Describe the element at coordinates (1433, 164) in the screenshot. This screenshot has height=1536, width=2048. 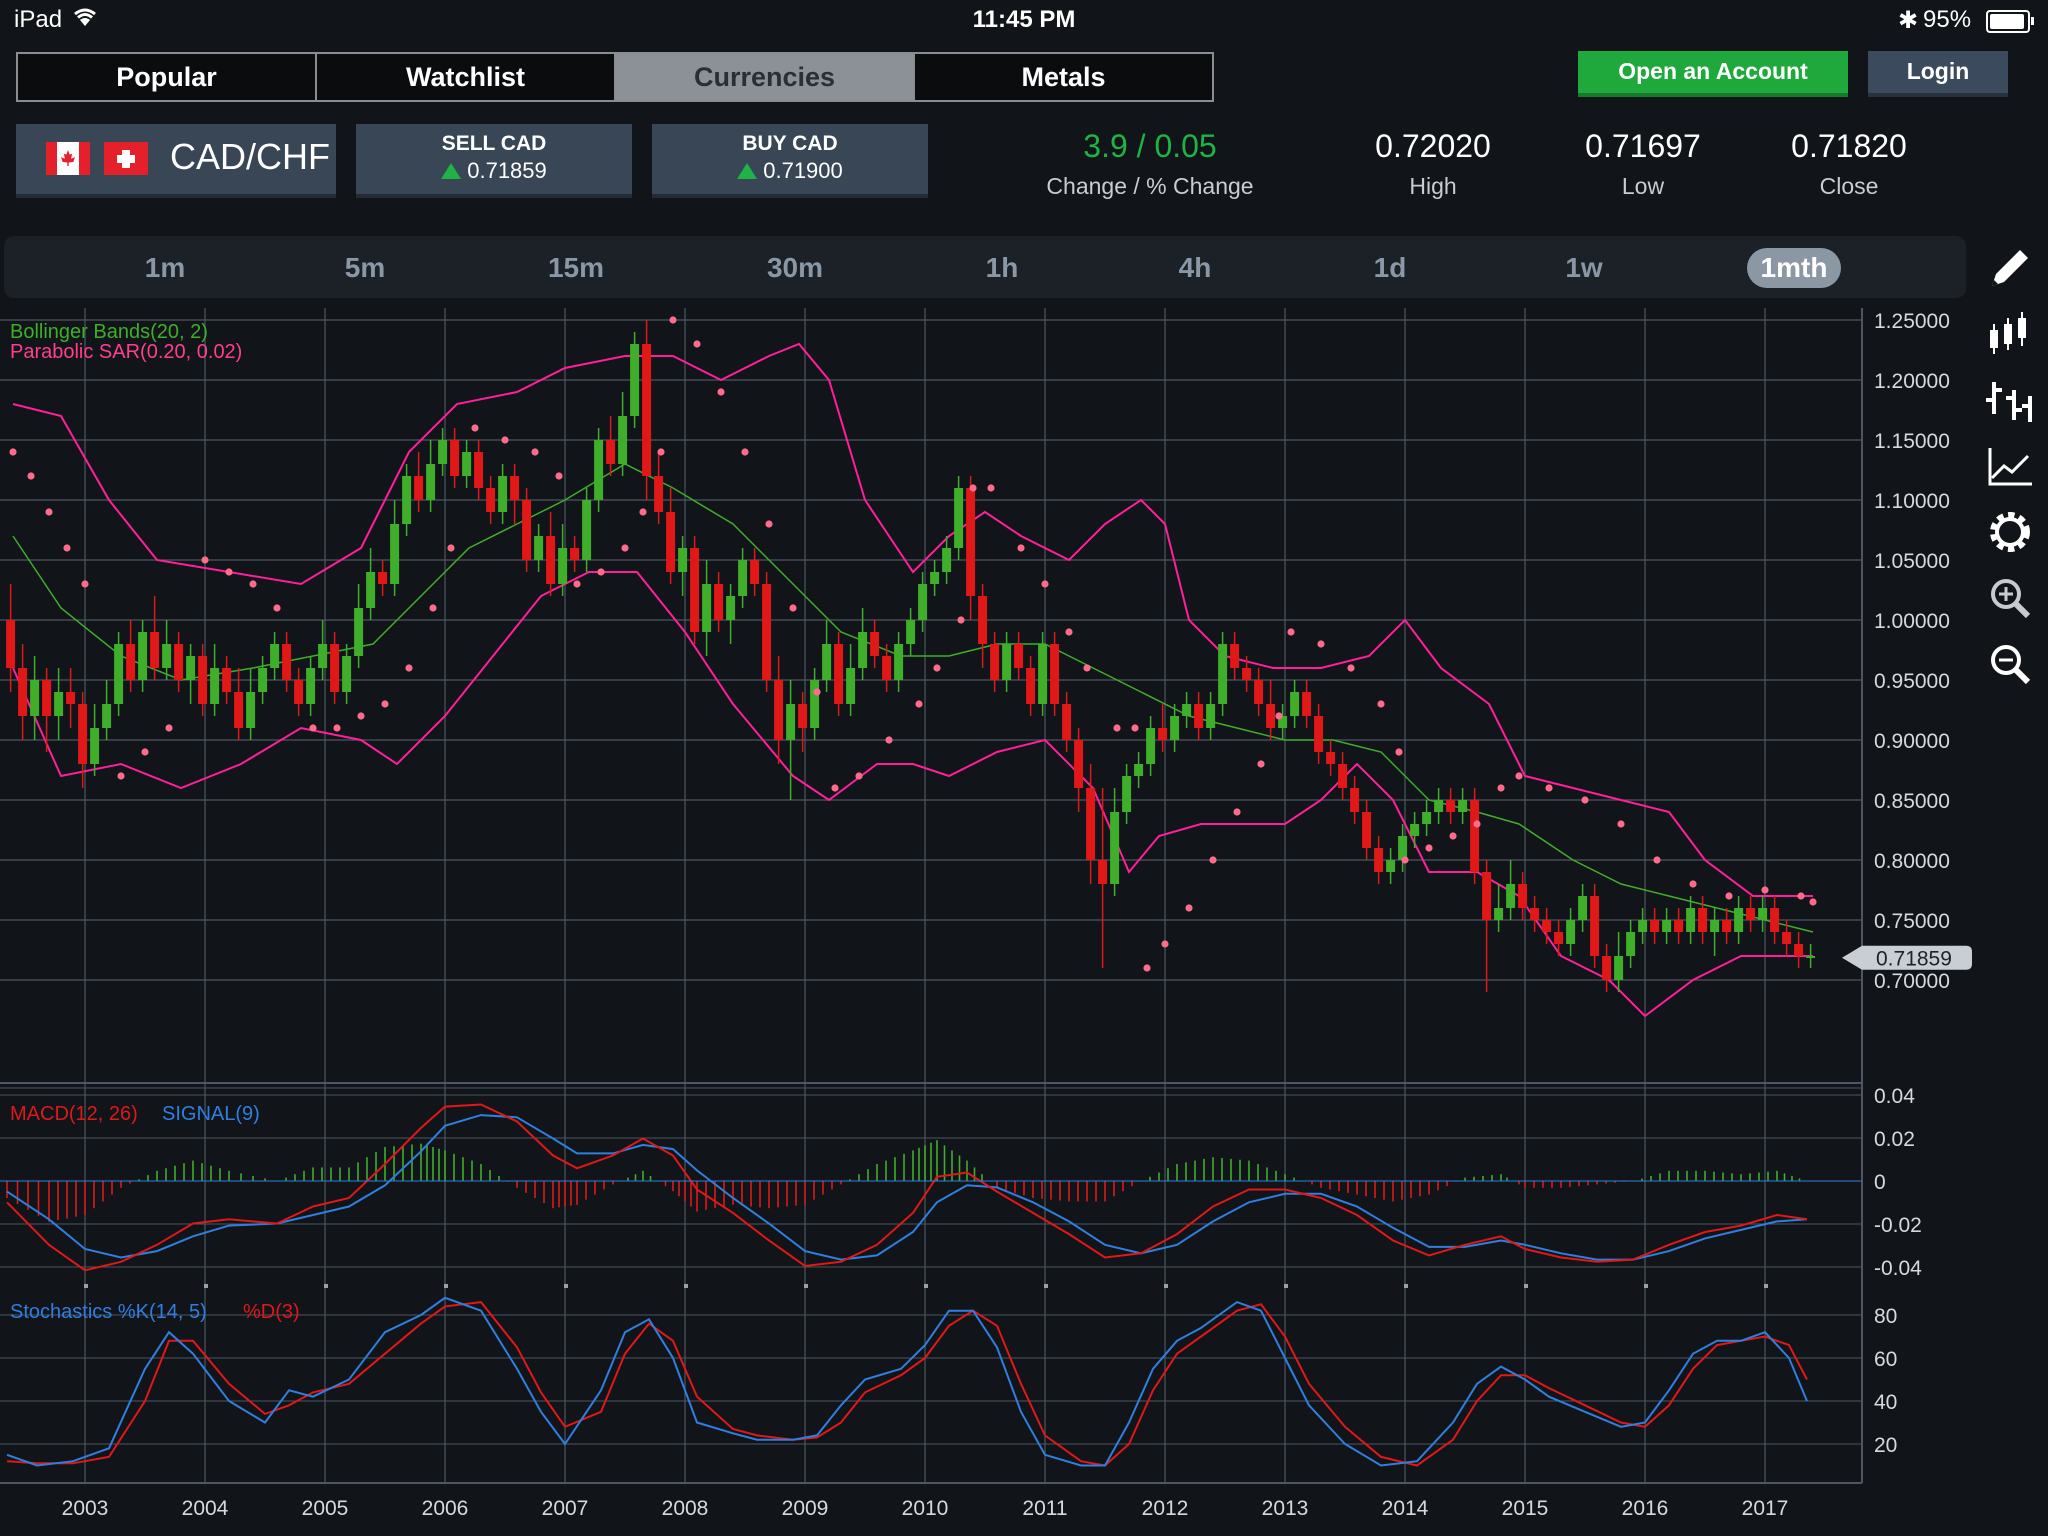
I see `high-stat: 0.72020 High` at that location.